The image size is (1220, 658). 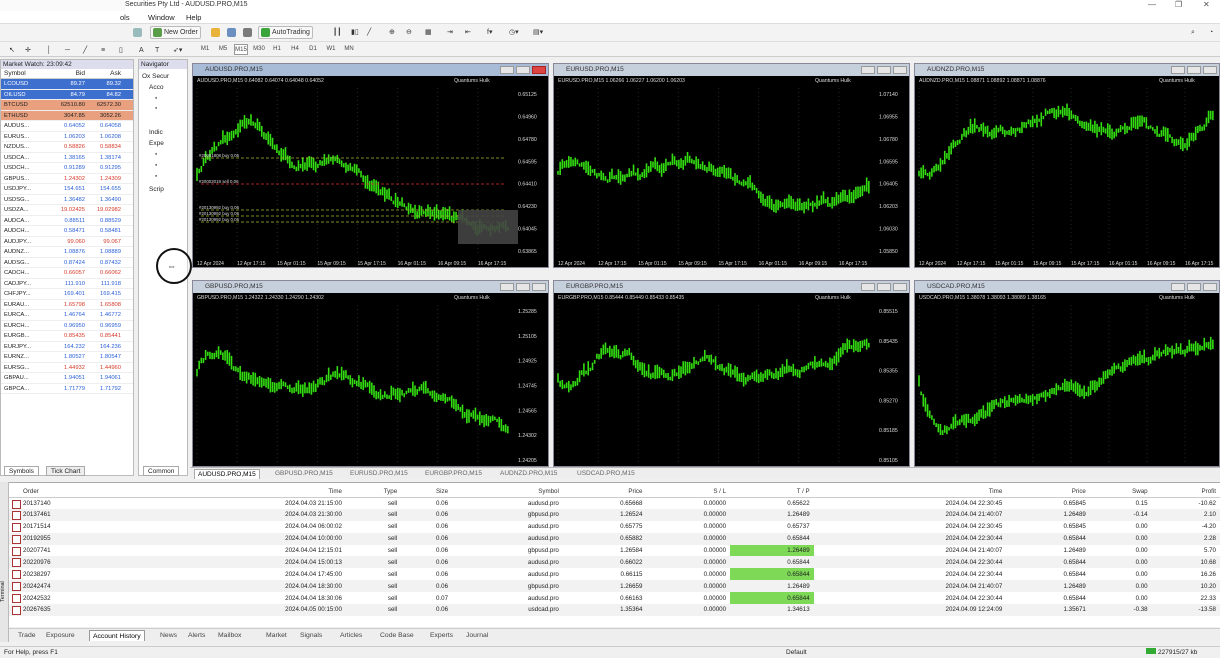 I want to click on nav-item-experts: Expe, so click(x=156, y=143).